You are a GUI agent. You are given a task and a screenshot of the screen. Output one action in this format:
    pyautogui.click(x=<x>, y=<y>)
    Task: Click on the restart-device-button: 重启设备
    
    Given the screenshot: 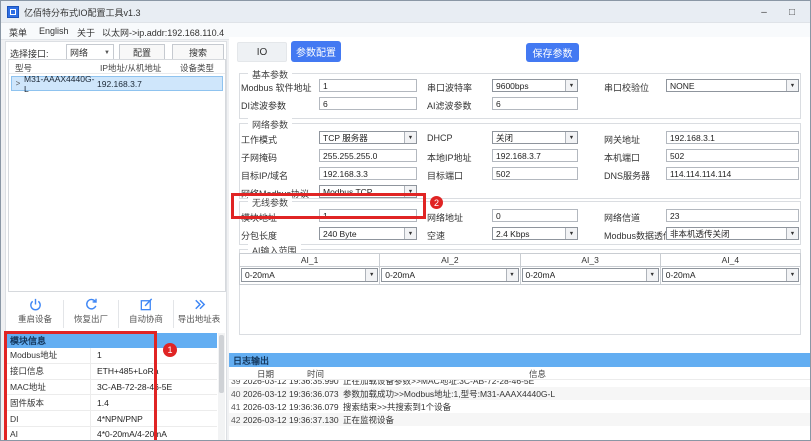 What is the action you would take?
    pyautogui.click(x=35, y=314)
    